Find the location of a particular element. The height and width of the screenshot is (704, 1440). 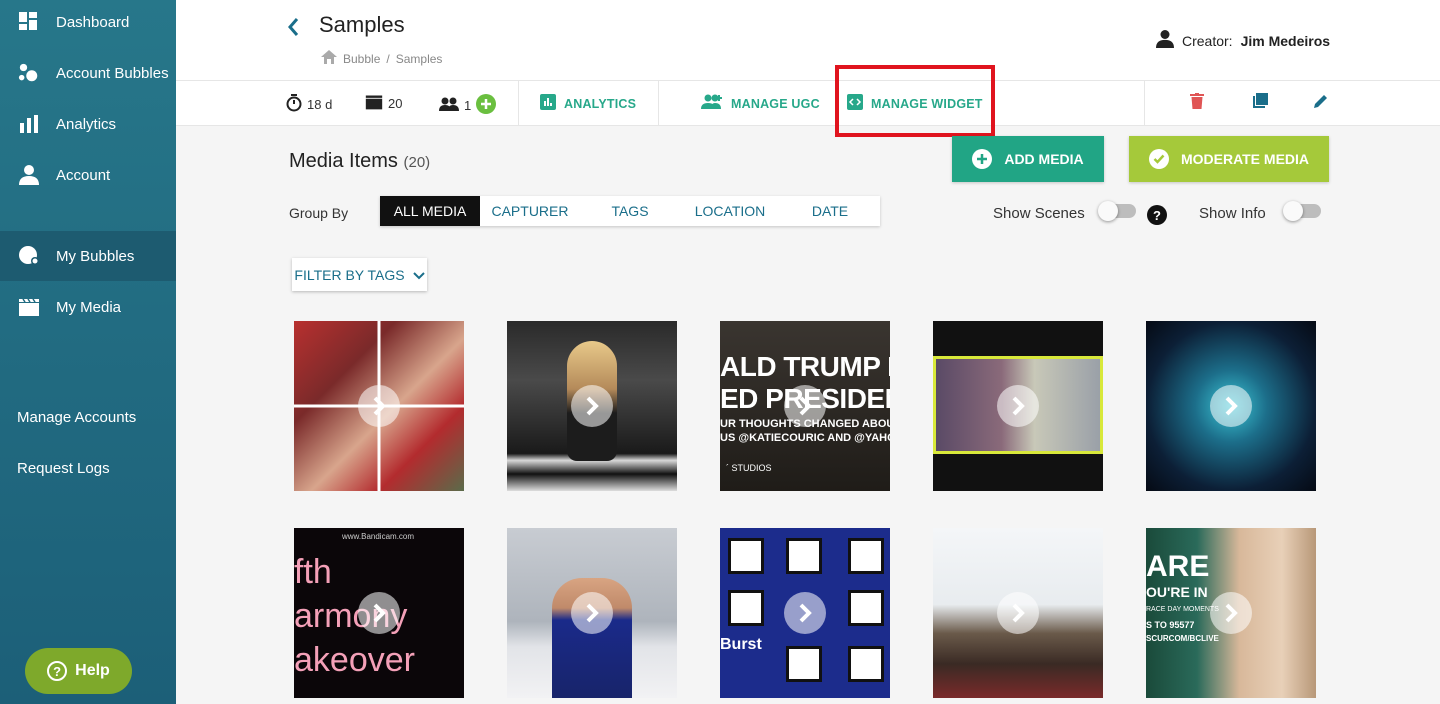

sidebar-item-my-bubbles: My Bubbles is located at coordinates (88, 256).